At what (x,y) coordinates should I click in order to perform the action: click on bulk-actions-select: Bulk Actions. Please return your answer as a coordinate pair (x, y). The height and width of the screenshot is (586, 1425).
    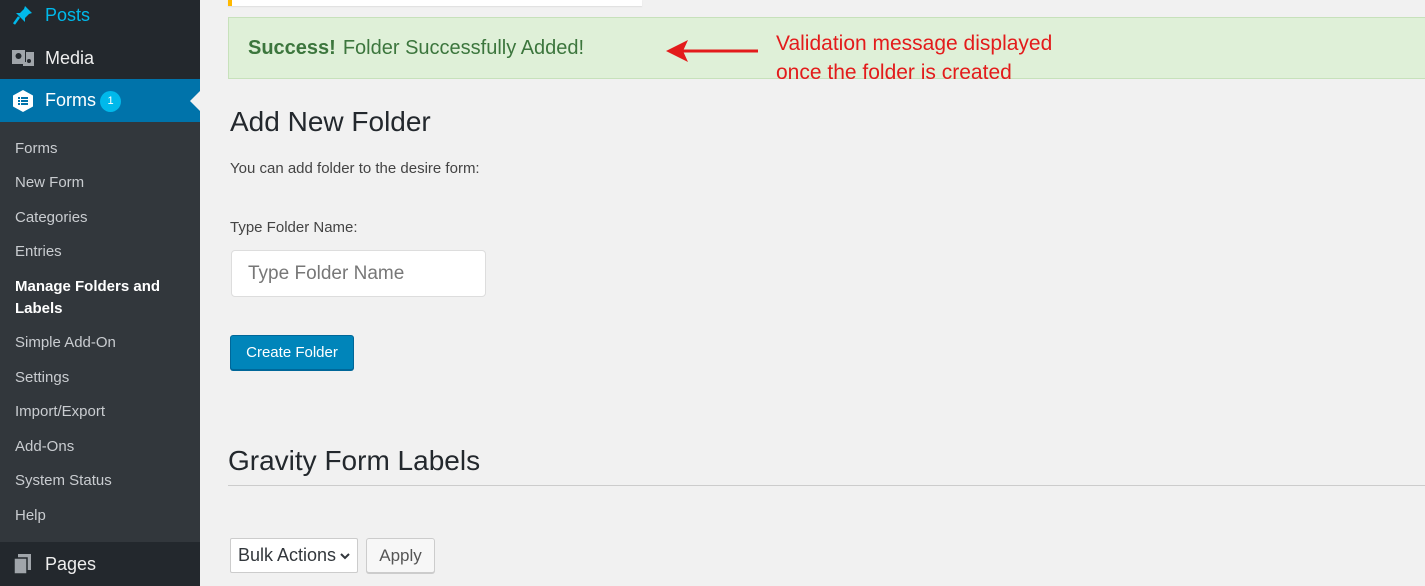
    Looking at the image, I should click on (294, 555).